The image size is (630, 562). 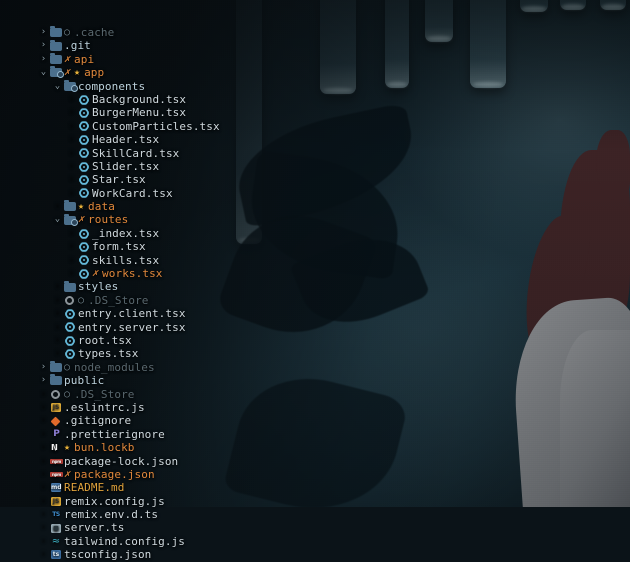 I want to click on tree-row-bun-lockb: ›I\I★bun.lockb, so click(x=150, y=447).